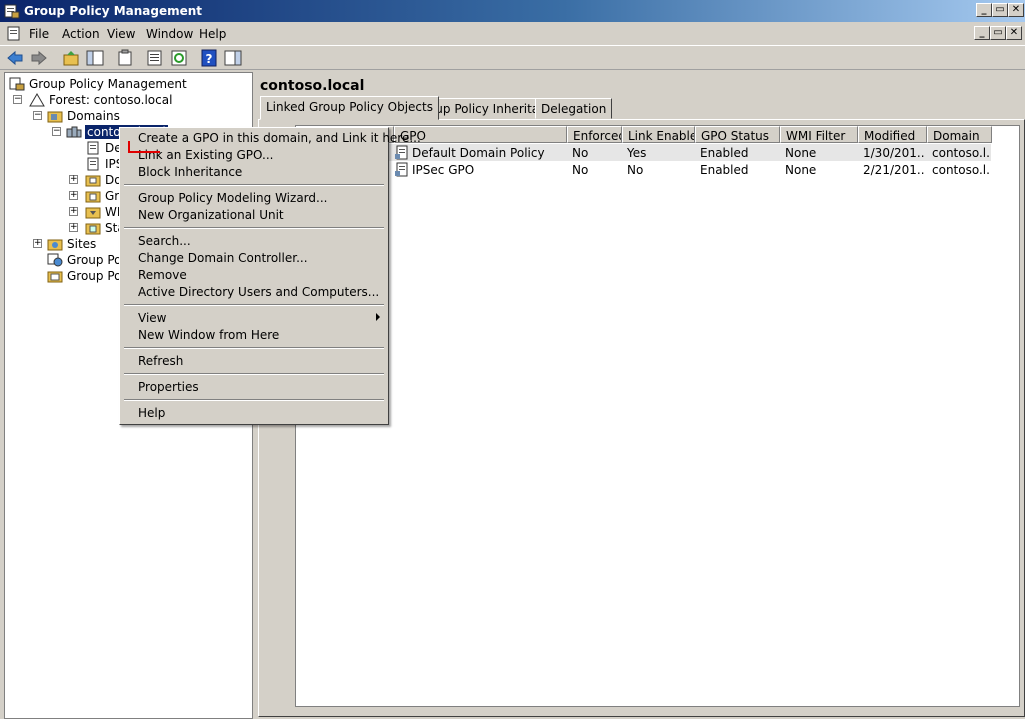 This screenshot has height=719, width=1025. What do you see at coordinates (959, 134) in the screenshot?
I see `column-header-domain: Domain` at bounding box center [959, 134].